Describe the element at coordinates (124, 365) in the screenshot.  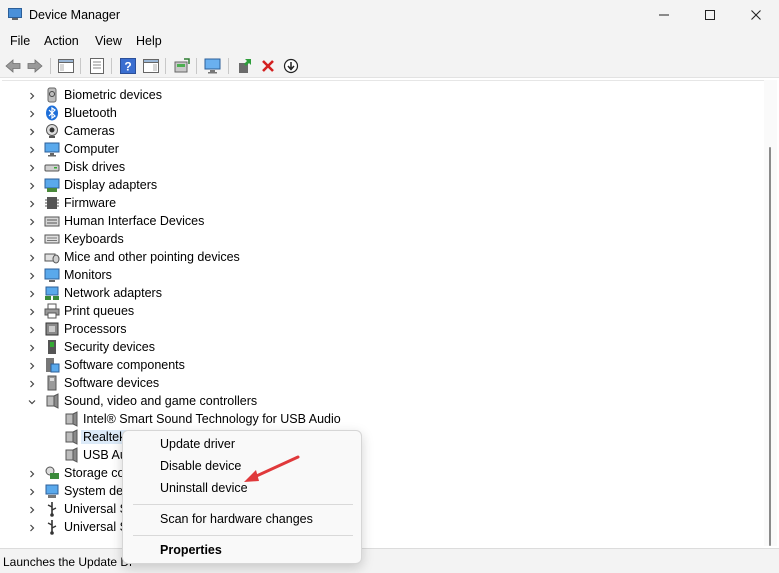
I see `tree-item-label: Software components` at that location.